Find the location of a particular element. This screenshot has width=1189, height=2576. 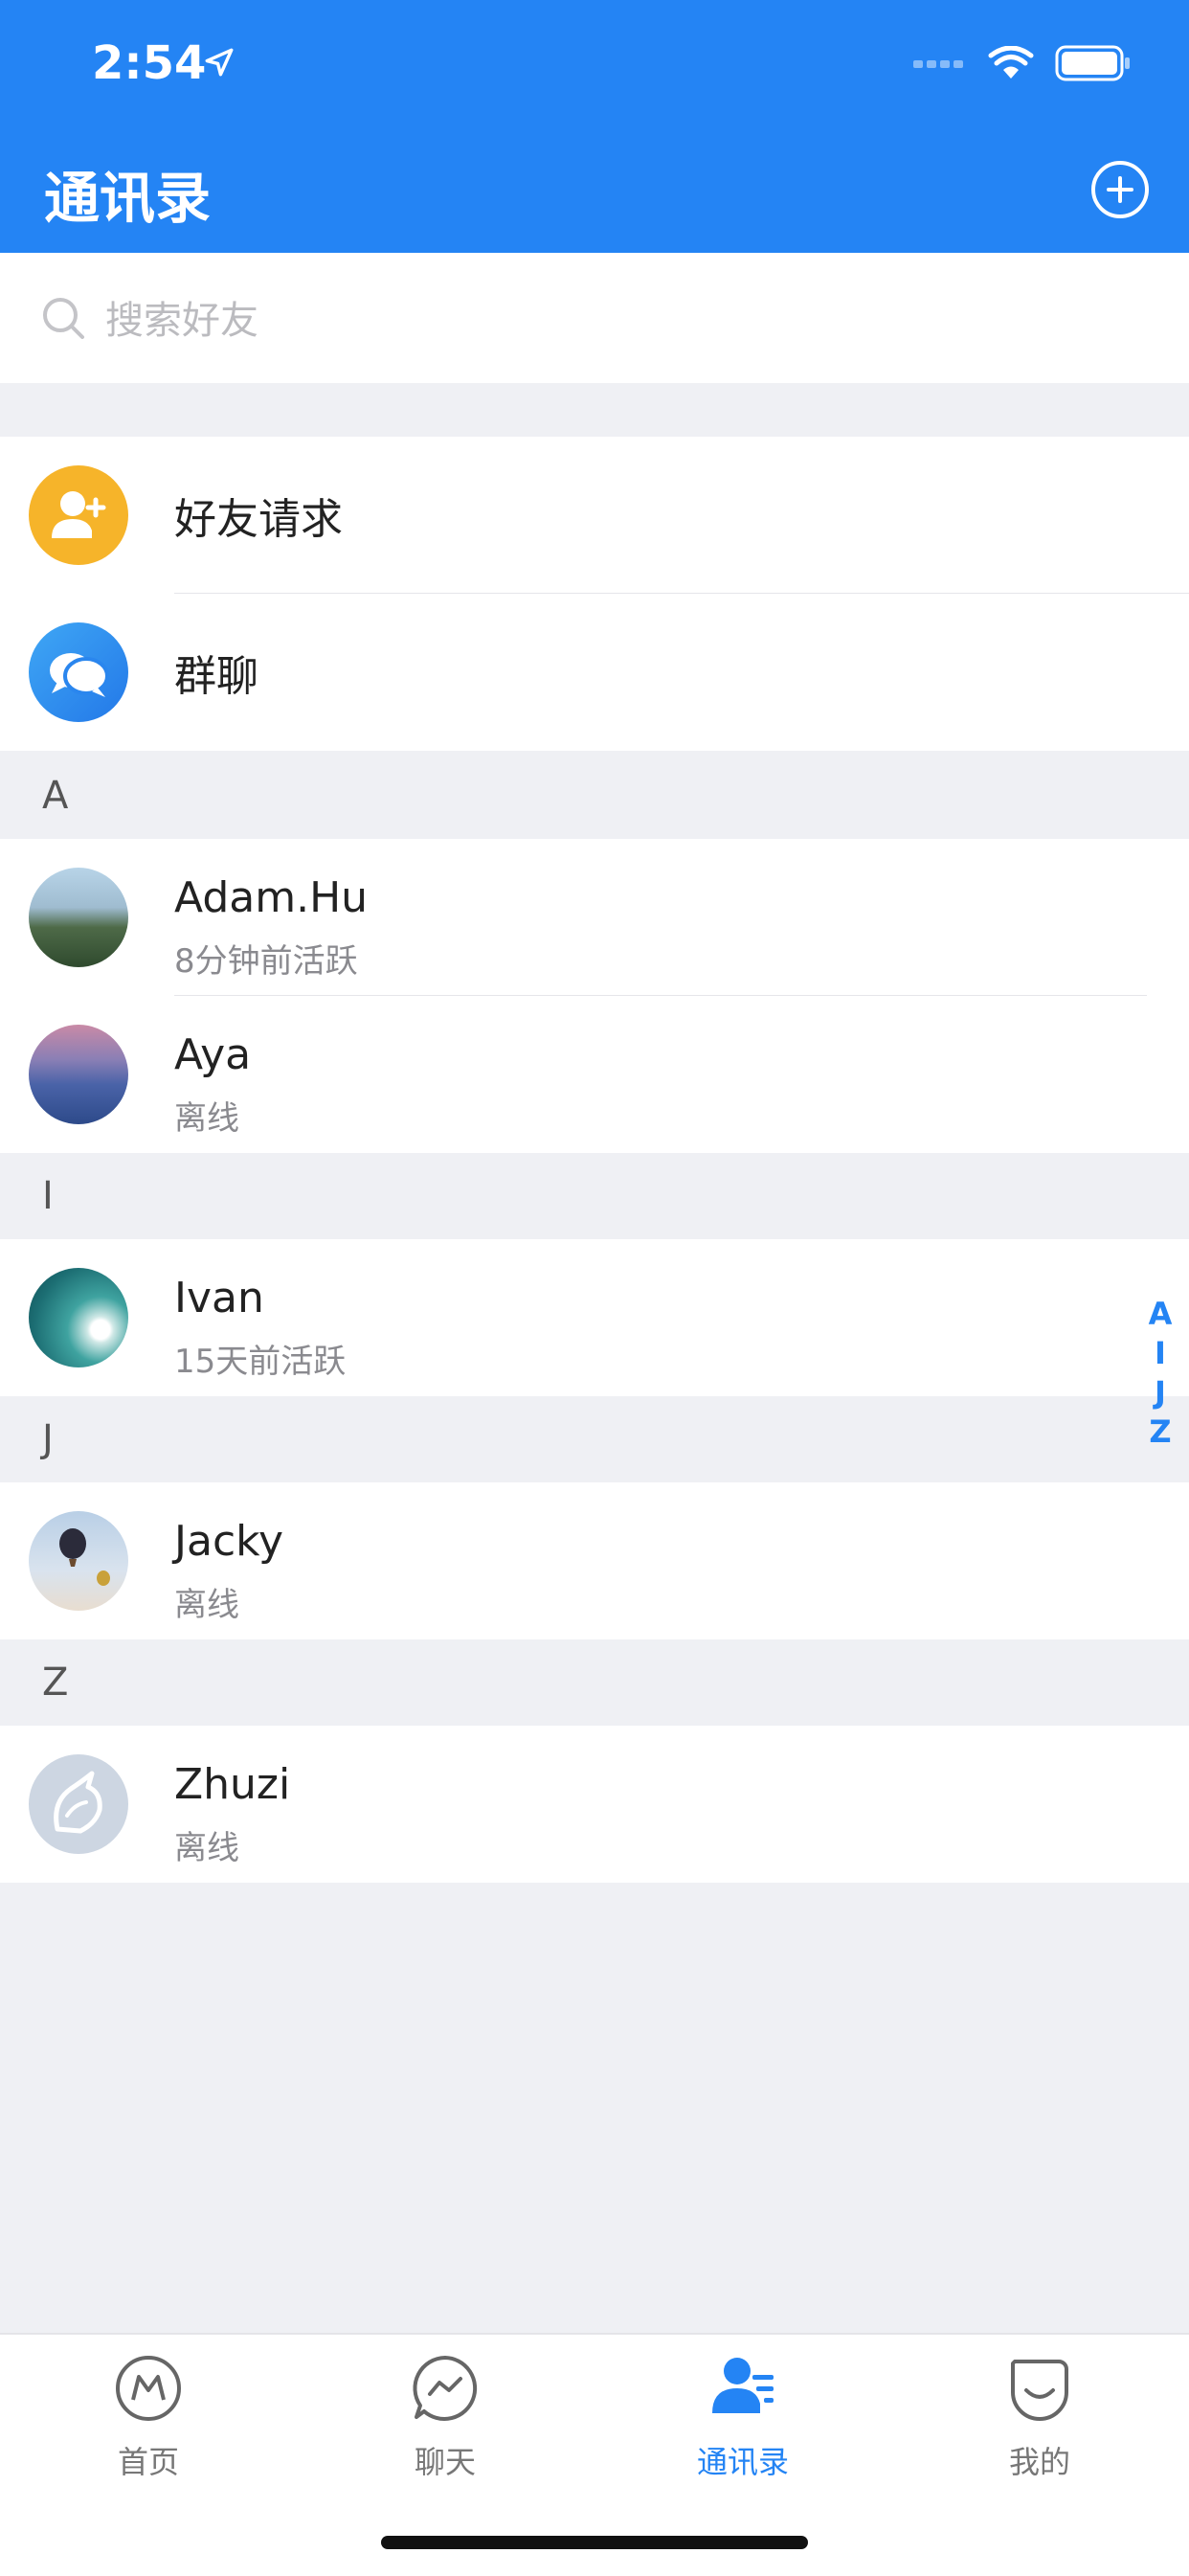

contacts-icon is located at coordinates (743, 2385).